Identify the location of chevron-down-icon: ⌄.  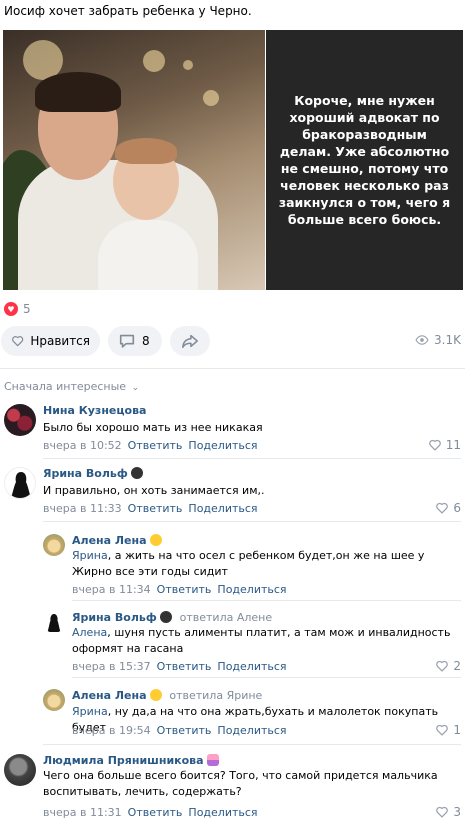
(135, 388).